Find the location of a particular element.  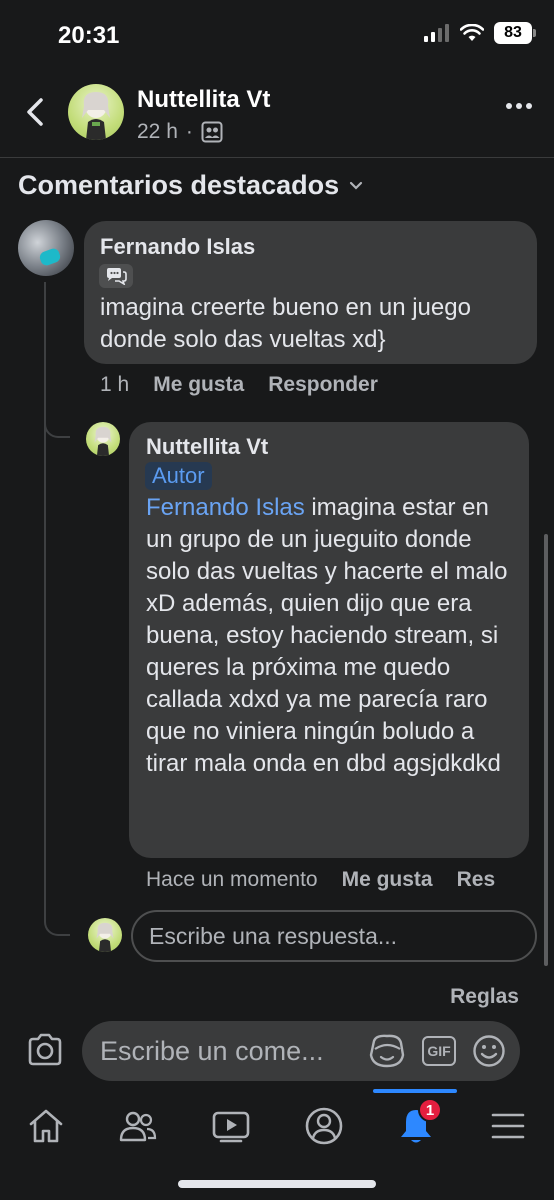

battery-icon: 83 is located at coordinates (515, 33).